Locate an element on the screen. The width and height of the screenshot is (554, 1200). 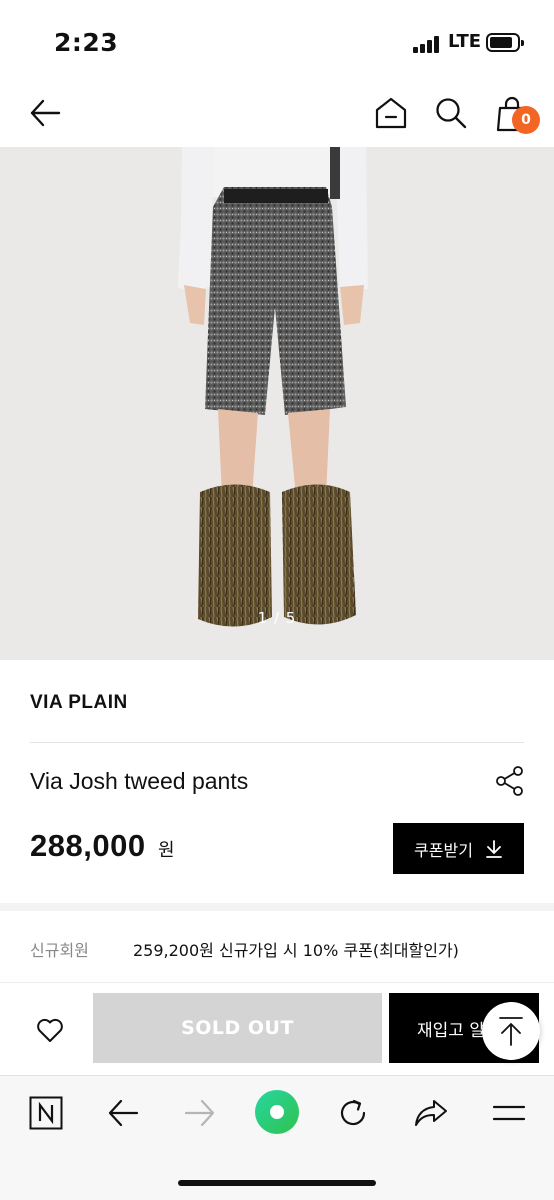
home-indicator is located at coordinates (277, 1183).